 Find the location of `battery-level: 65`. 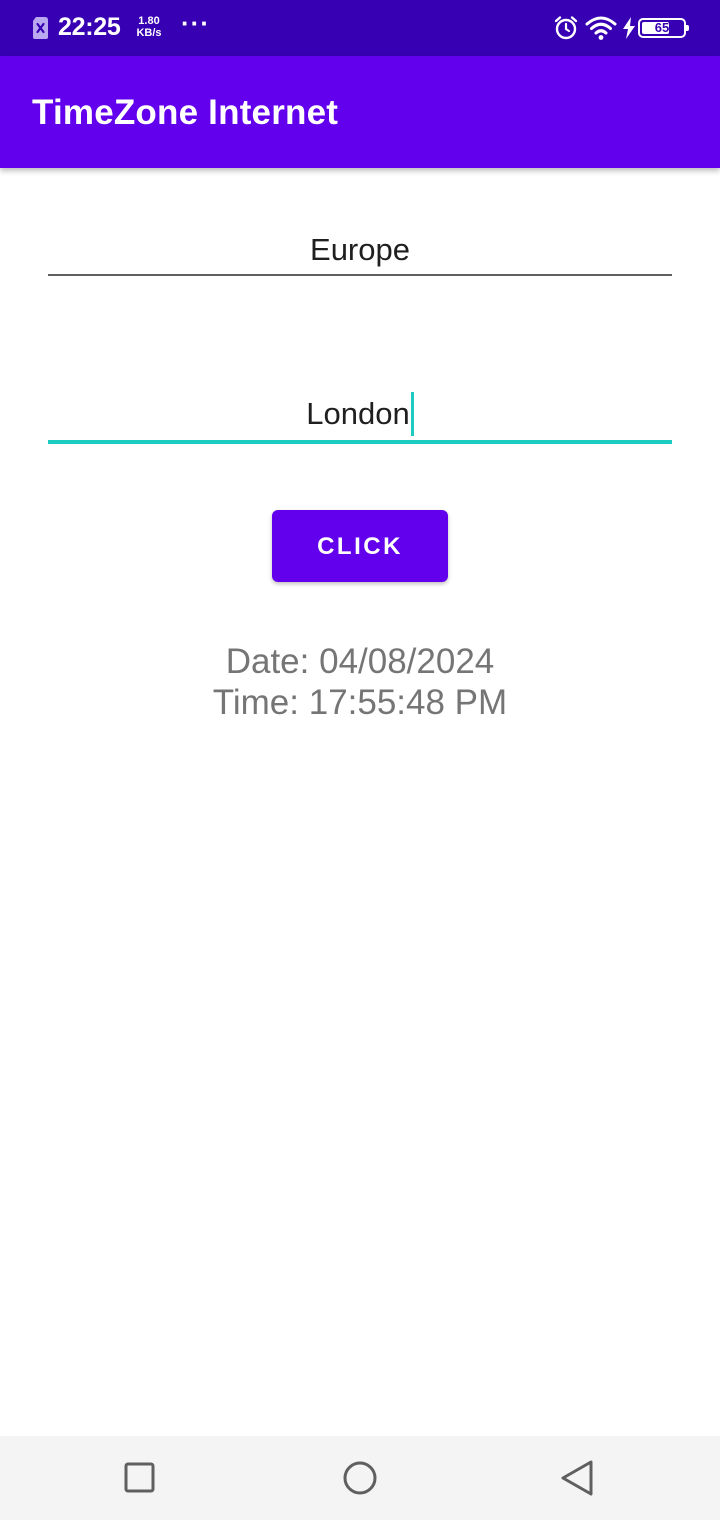

battery-level: 65 is located at coordinates (662, 27).